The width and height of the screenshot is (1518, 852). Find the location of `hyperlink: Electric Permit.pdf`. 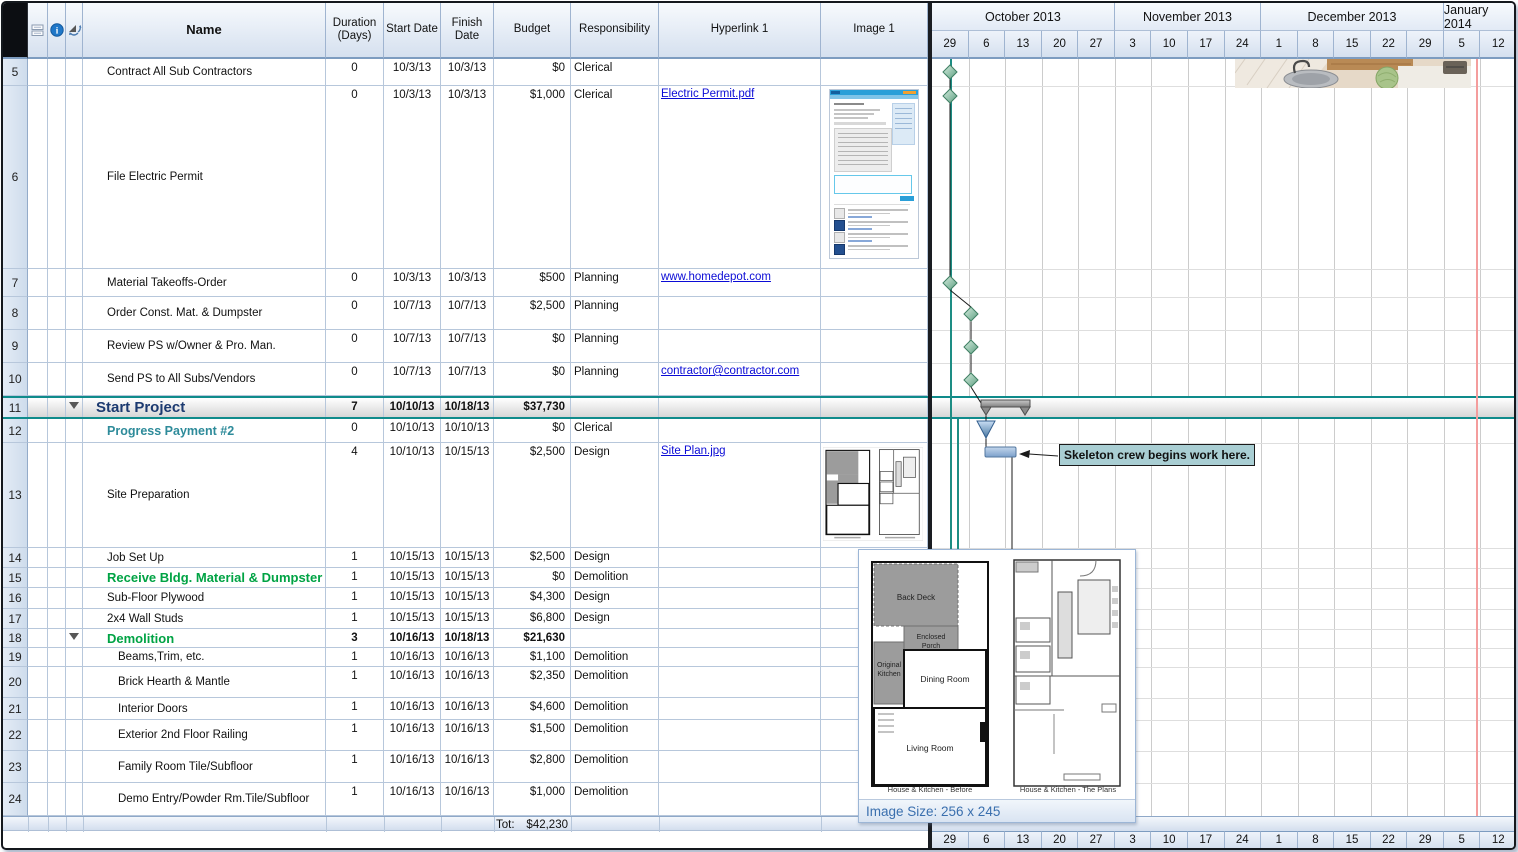

hyperlink: Electric Permit.pdf is located at coordinates (707, 94).